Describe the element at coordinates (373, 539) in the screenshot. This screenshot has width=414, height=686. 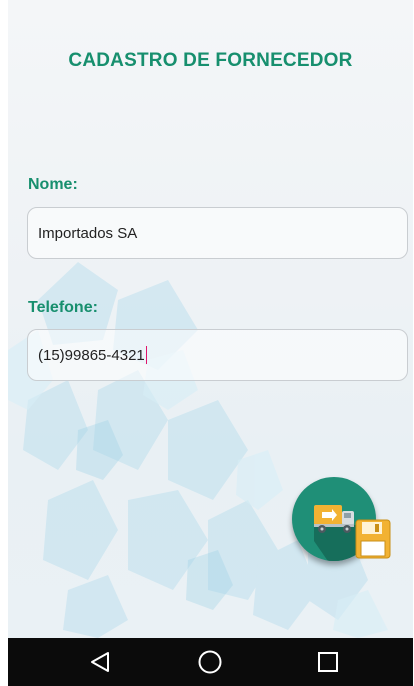
I see `floppy-disk-icon` at that location.